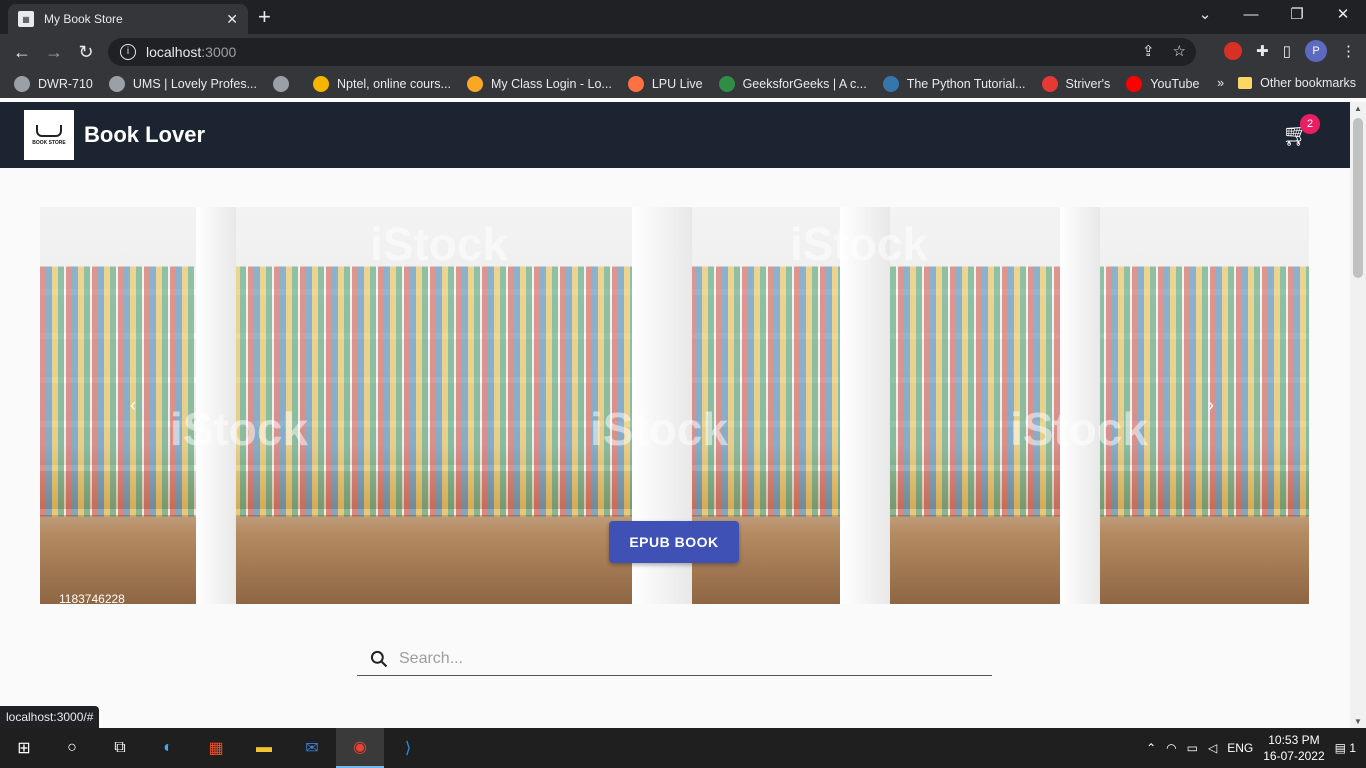 The height and width of the screenshot is (768, 1366). What do you see at coordinates (1088, 84) in the screenshot?
I see `bookmark-label: Striver's` at bounding box center [1088, 84].